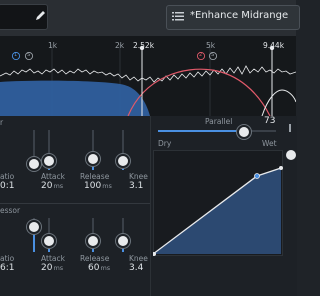 This screenshot has height=296, width=320. I want to click on attack-value-upper: 20ms, so click(52, 186).